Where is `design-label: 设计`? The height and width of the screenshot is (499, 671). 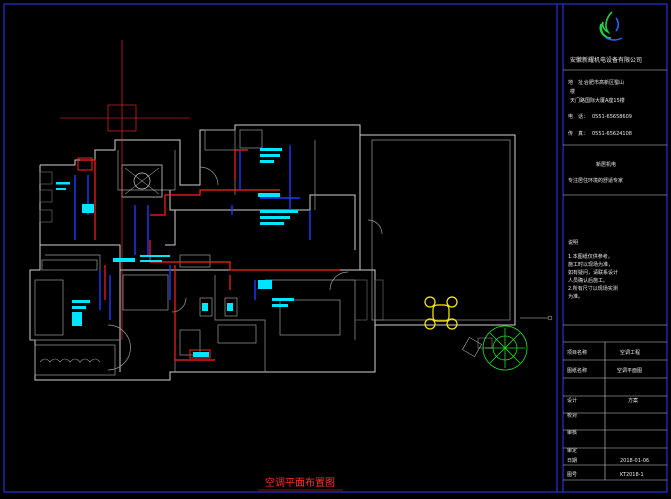 design-label: 设计 is located at coordinates (572, 400).